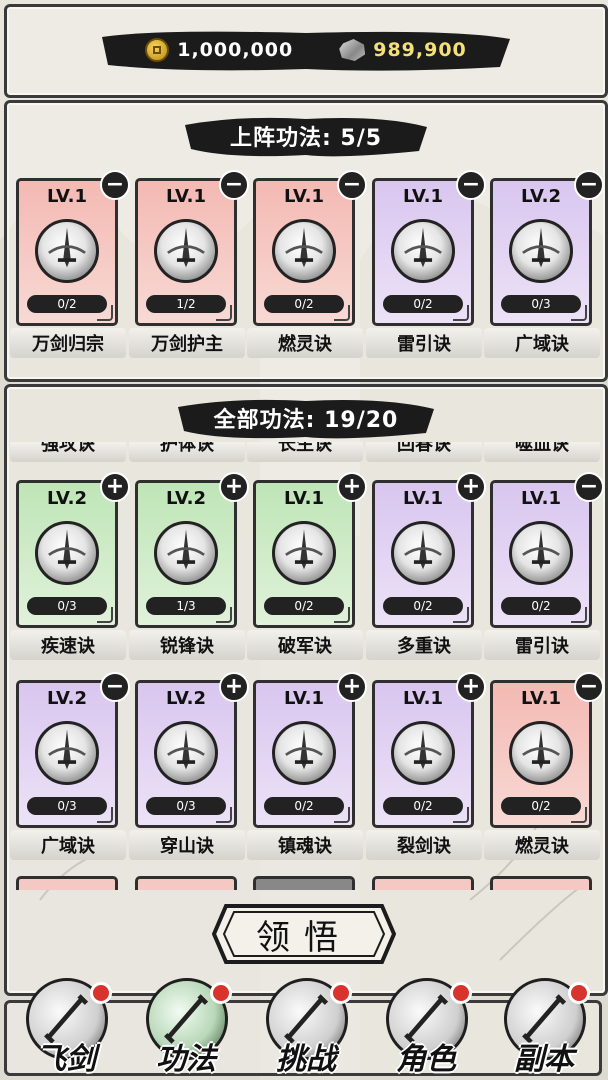  What do you see at coordinates (186, 606) in the screenshot?
I see `skill-progress: 1/3` at bounding box center [186, 606].